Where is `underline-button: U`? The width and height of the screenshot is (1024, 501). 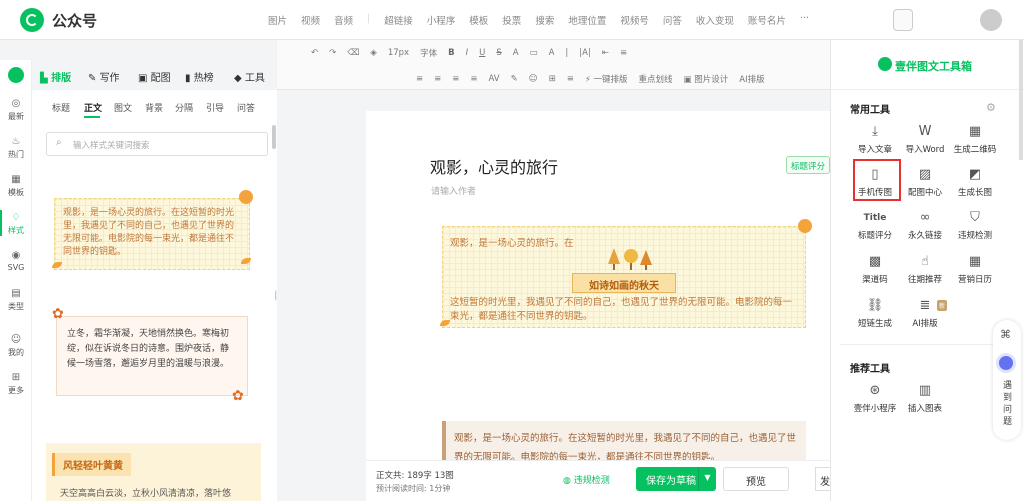
underline-button: U is located at coordinates (482, 53).